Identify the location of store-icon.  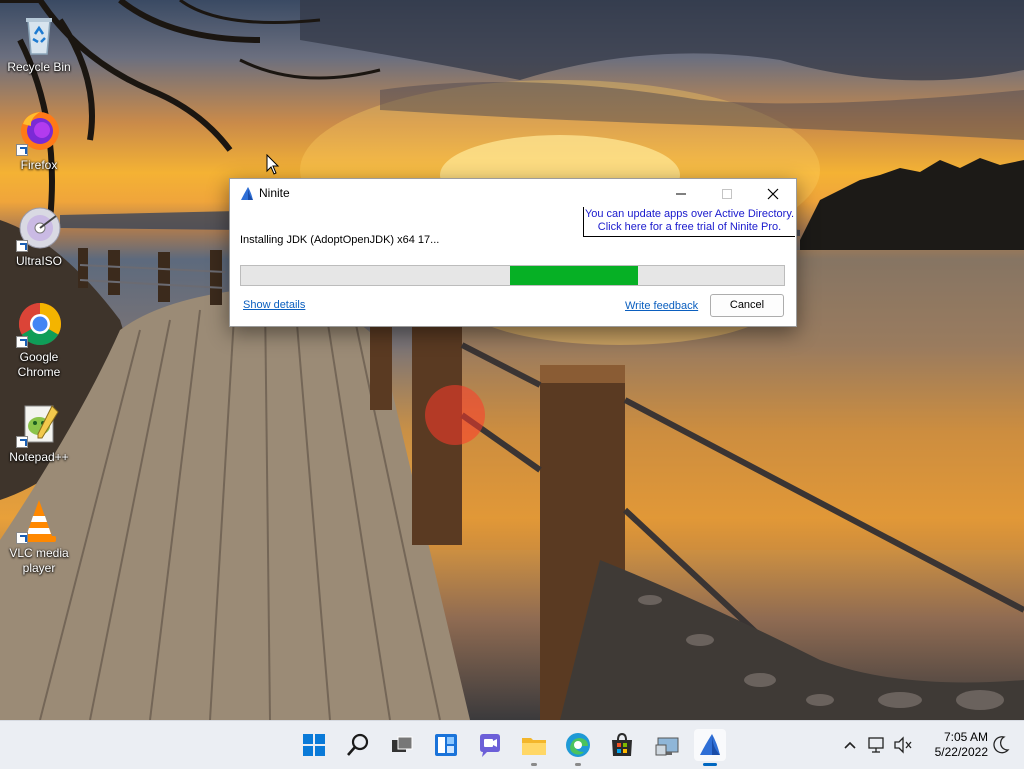
(622, 744).